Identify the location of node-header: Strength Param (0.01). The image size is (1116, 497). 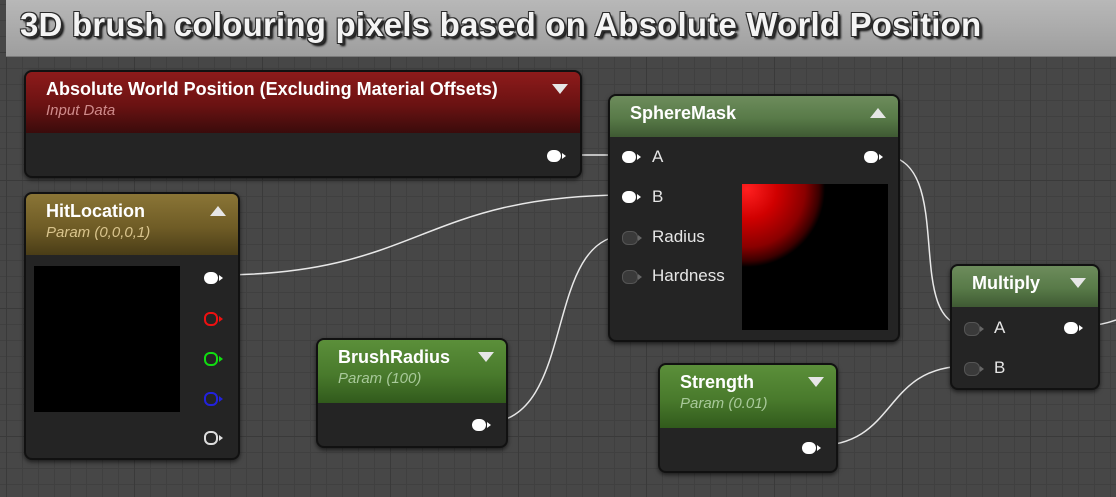
(748, 396).